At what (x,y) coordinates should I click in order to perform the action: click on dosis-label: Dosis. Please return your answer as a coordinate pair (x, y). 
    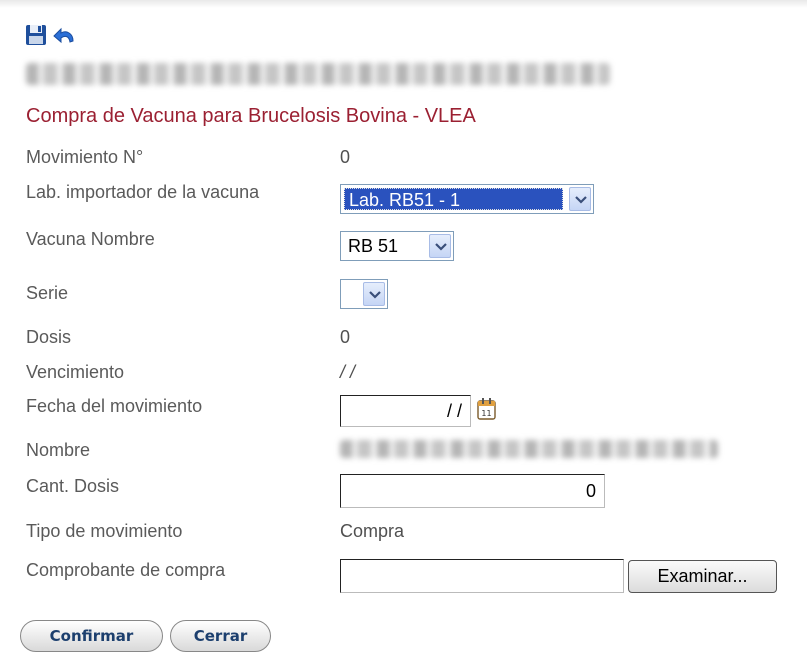
    Looking at the image, I should click on (49, 337).